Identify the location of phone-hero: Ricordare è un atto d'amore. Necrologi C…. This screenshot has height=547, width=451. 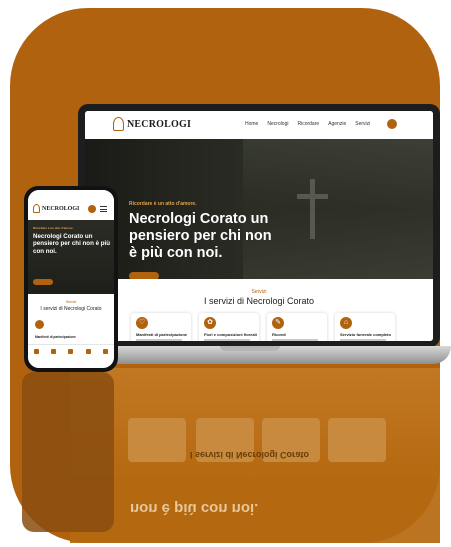
(71, 257).